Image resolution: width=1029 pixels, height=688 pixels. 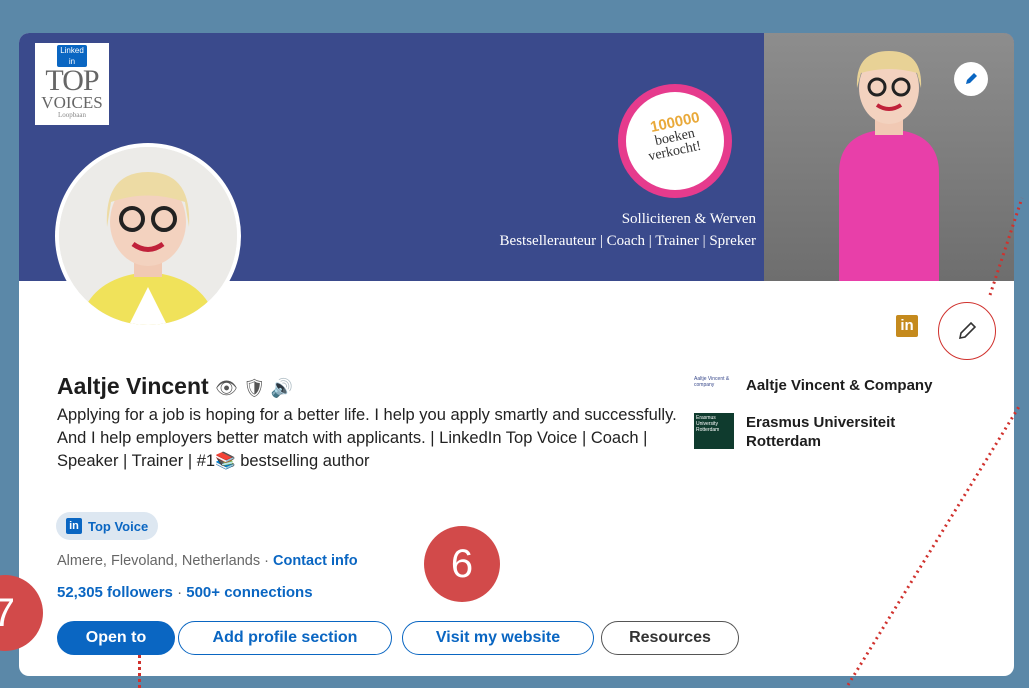 What do you see at coordinates (254, 388) in the screenshot?
I see `name-icons: 👁 🛡 🔊` at bounding box center [254, 388].